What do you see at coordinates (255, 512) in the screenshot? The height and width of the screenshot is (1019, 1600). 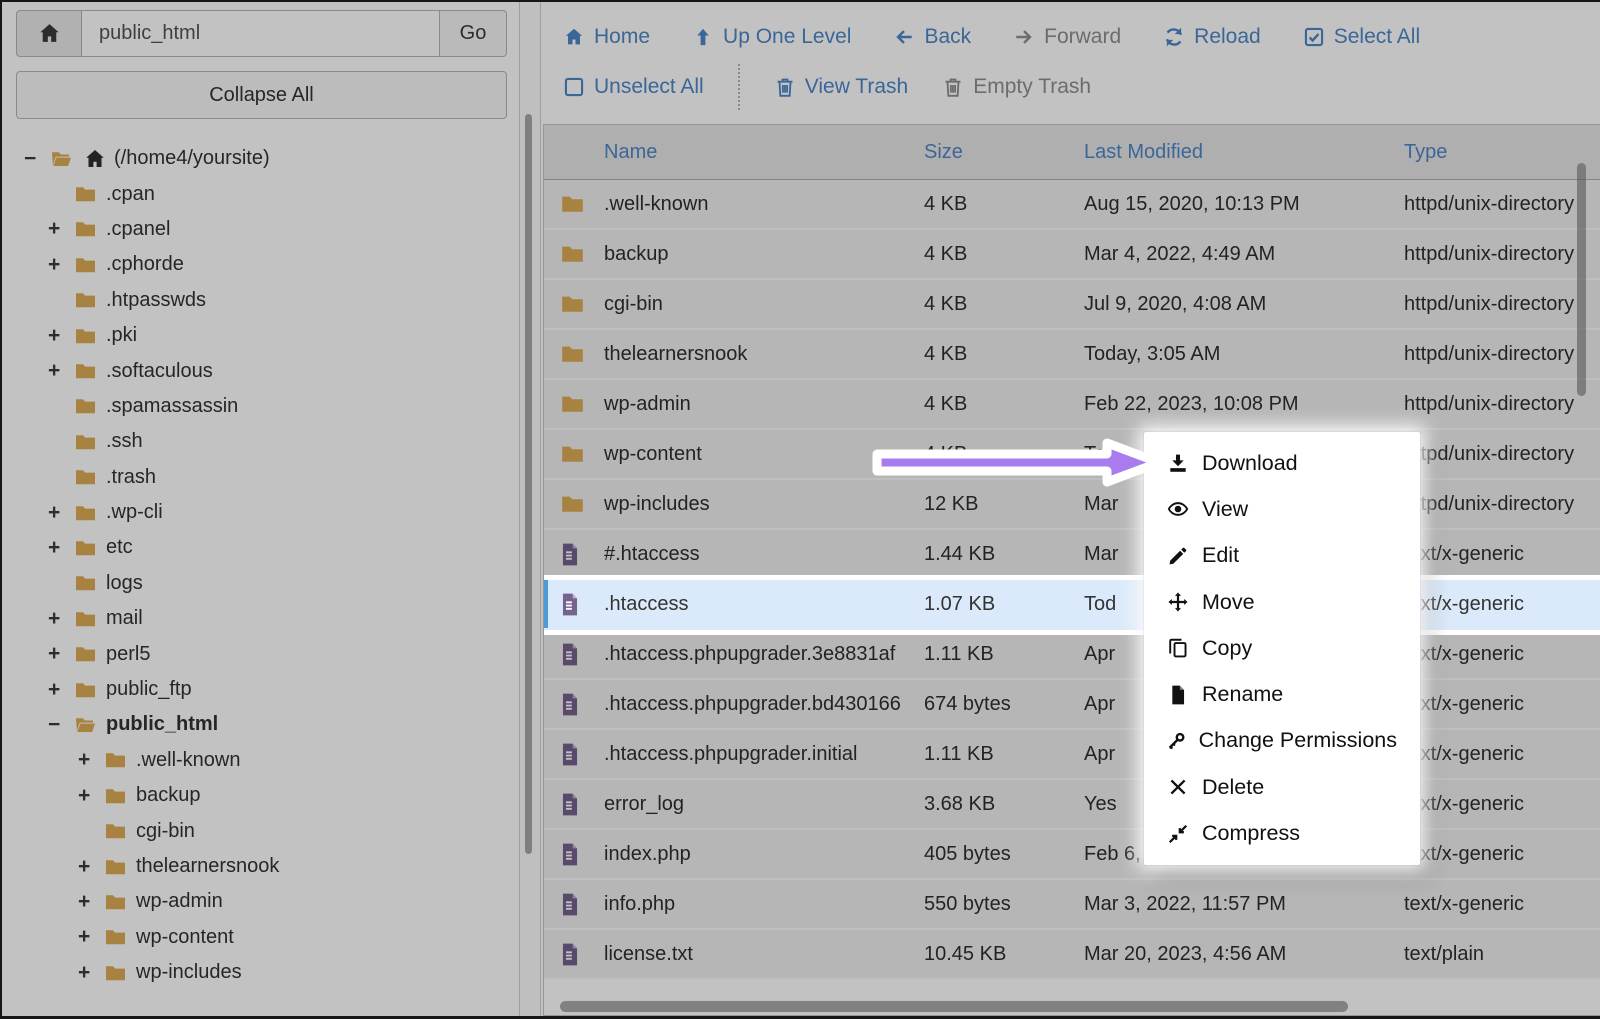 I see `tree-item-wp-cli: + .wp-cli` at bounding box center [255, 512].